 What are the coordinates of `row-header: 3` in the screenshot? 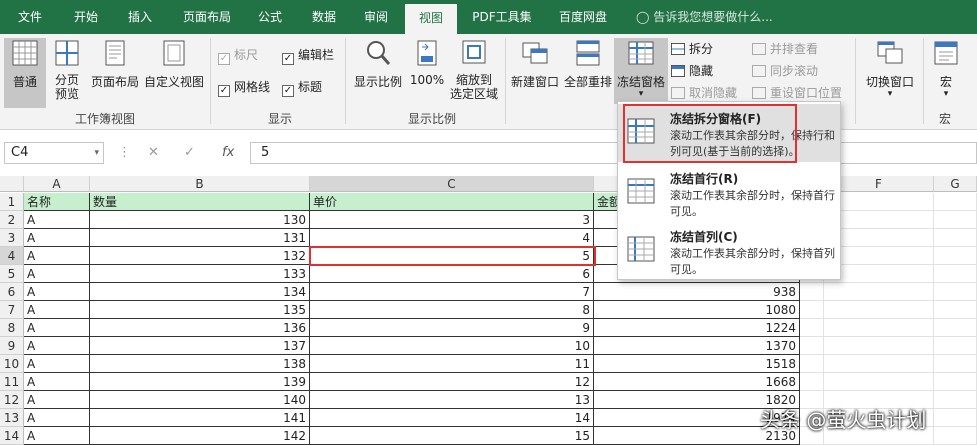 It's located at (12, 238).